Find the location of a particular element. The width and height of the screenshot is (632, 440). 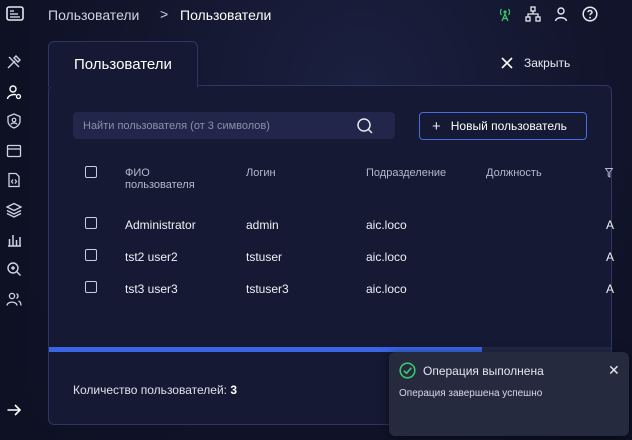

network-icon is located at coordinates (533, 14).